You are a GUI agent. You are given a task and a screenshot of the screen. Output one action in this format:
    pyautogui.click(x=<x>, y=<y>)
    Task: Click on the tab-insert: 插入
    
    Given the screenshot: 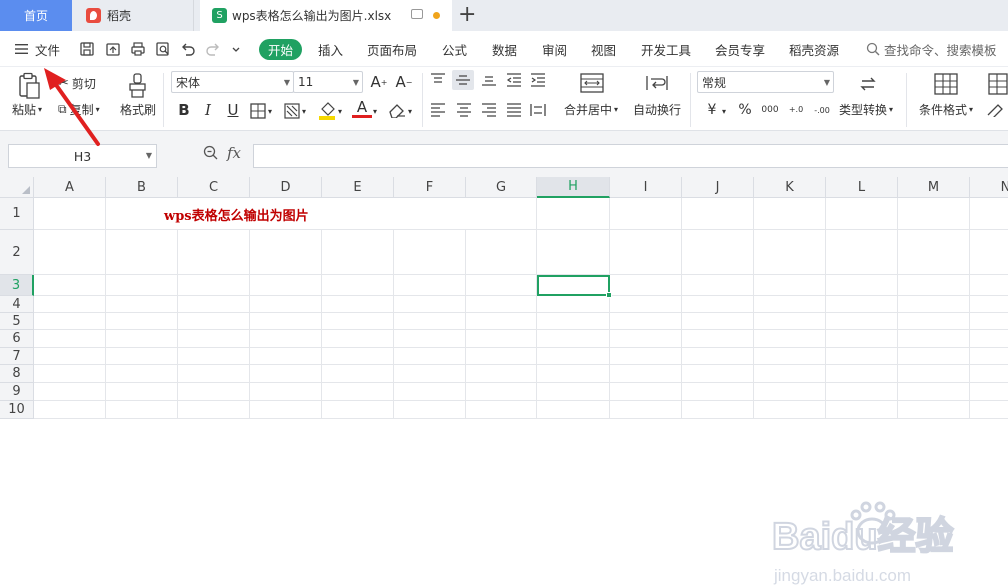 What is the action you would take?
    pyautogui.click(x=330, y=49)
    